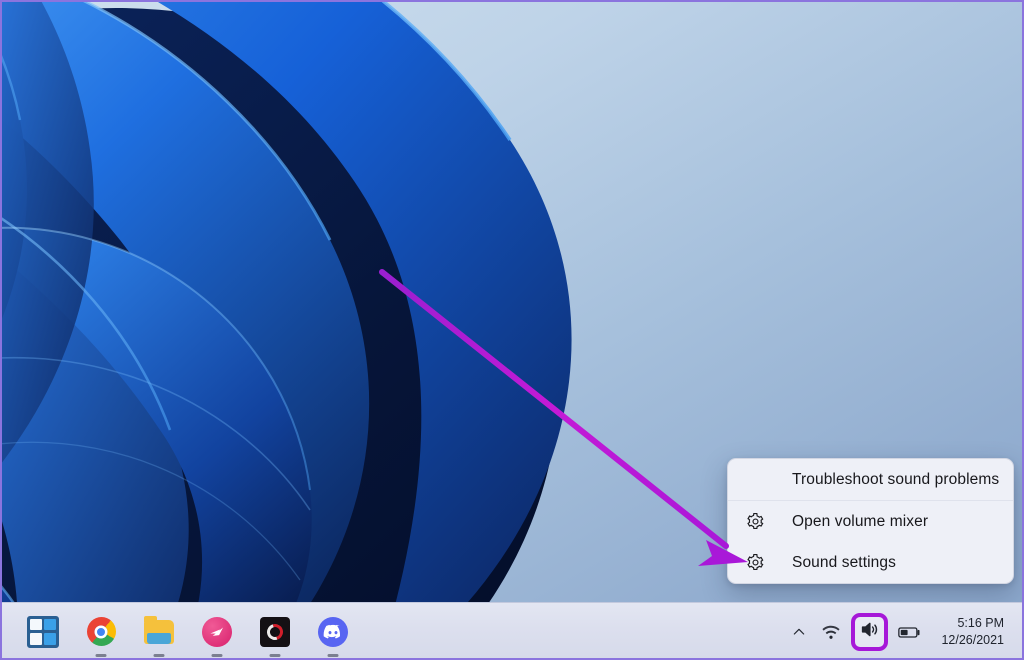 The image size is (1024, 660). What do you see at coordinates (333, 631) in the screenshot?
I see `discord-icon` at bounding box center [333, 631].